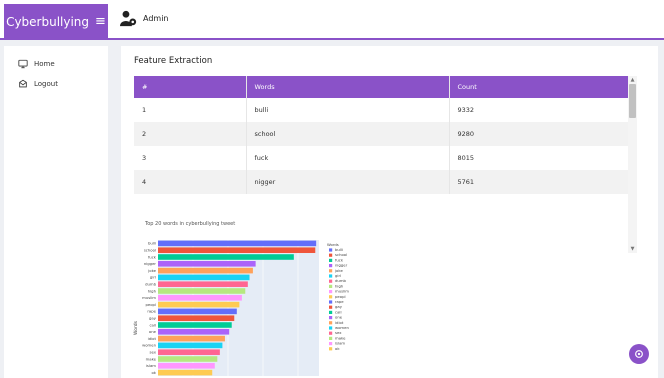 The width and height of the screenshot is (664, 378). What do you see at coordinates (152, 243) in the screenshot?
I see `y-tick-label: bulli` at bounding box center [152, 243].